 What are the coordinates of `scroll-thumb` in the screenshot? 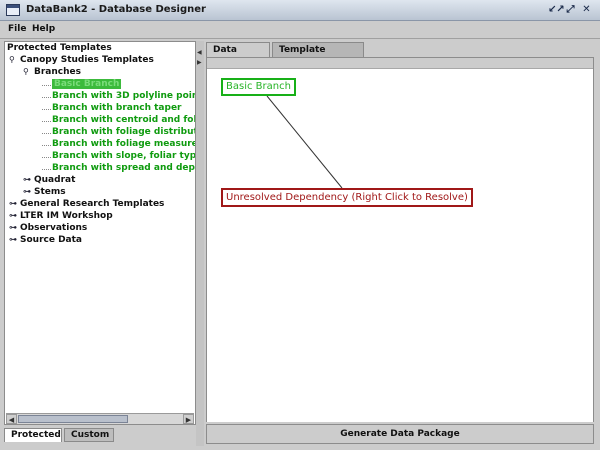 It's located at (73, 419).